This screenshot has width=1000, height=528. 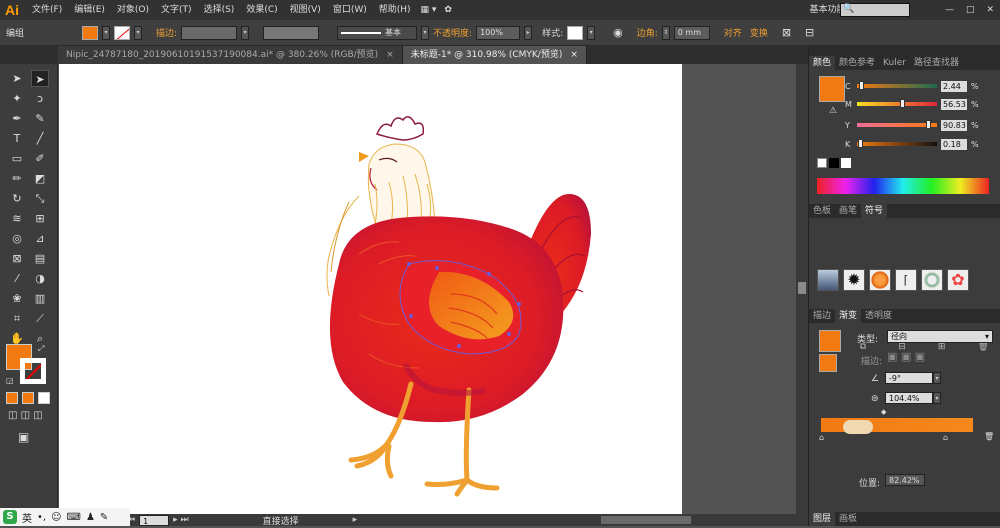 What do you see at coordinates (47, 10) in the screenshot?
I see `menu-file: 文件(F)` at bounding box center [47, 10].